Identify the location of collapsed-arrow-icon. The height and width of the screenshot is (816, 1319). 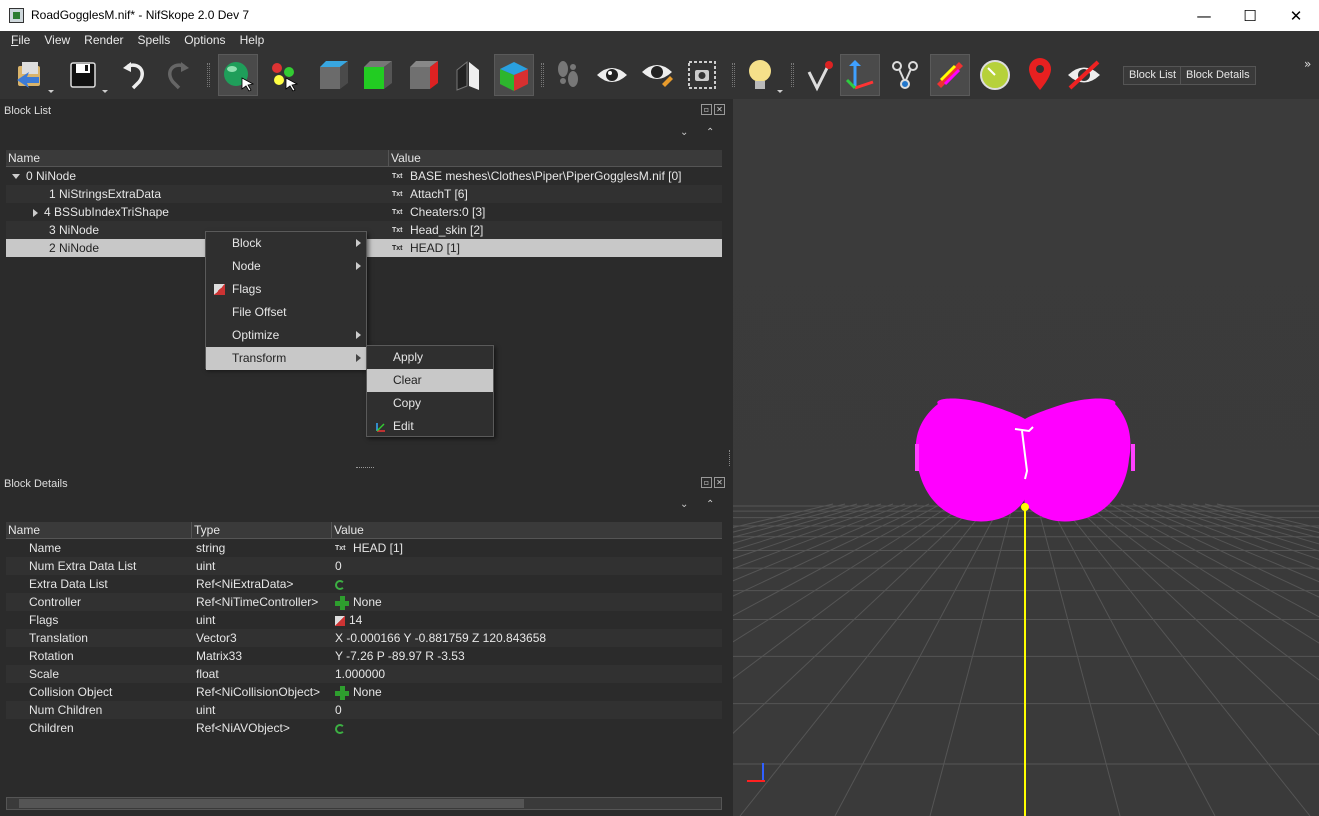
(35, 212).